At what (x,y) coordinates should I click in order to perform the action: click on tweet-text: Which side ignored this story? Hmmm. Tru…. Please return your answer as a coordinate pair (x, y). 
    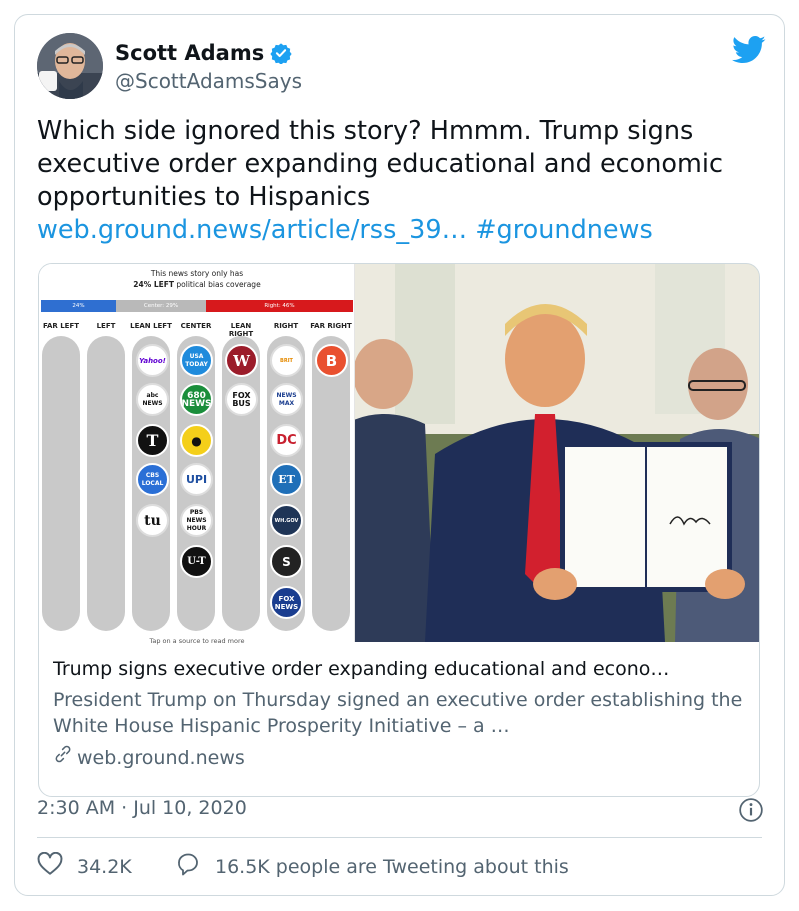
    Looking at the image, I should click on (402, 181).